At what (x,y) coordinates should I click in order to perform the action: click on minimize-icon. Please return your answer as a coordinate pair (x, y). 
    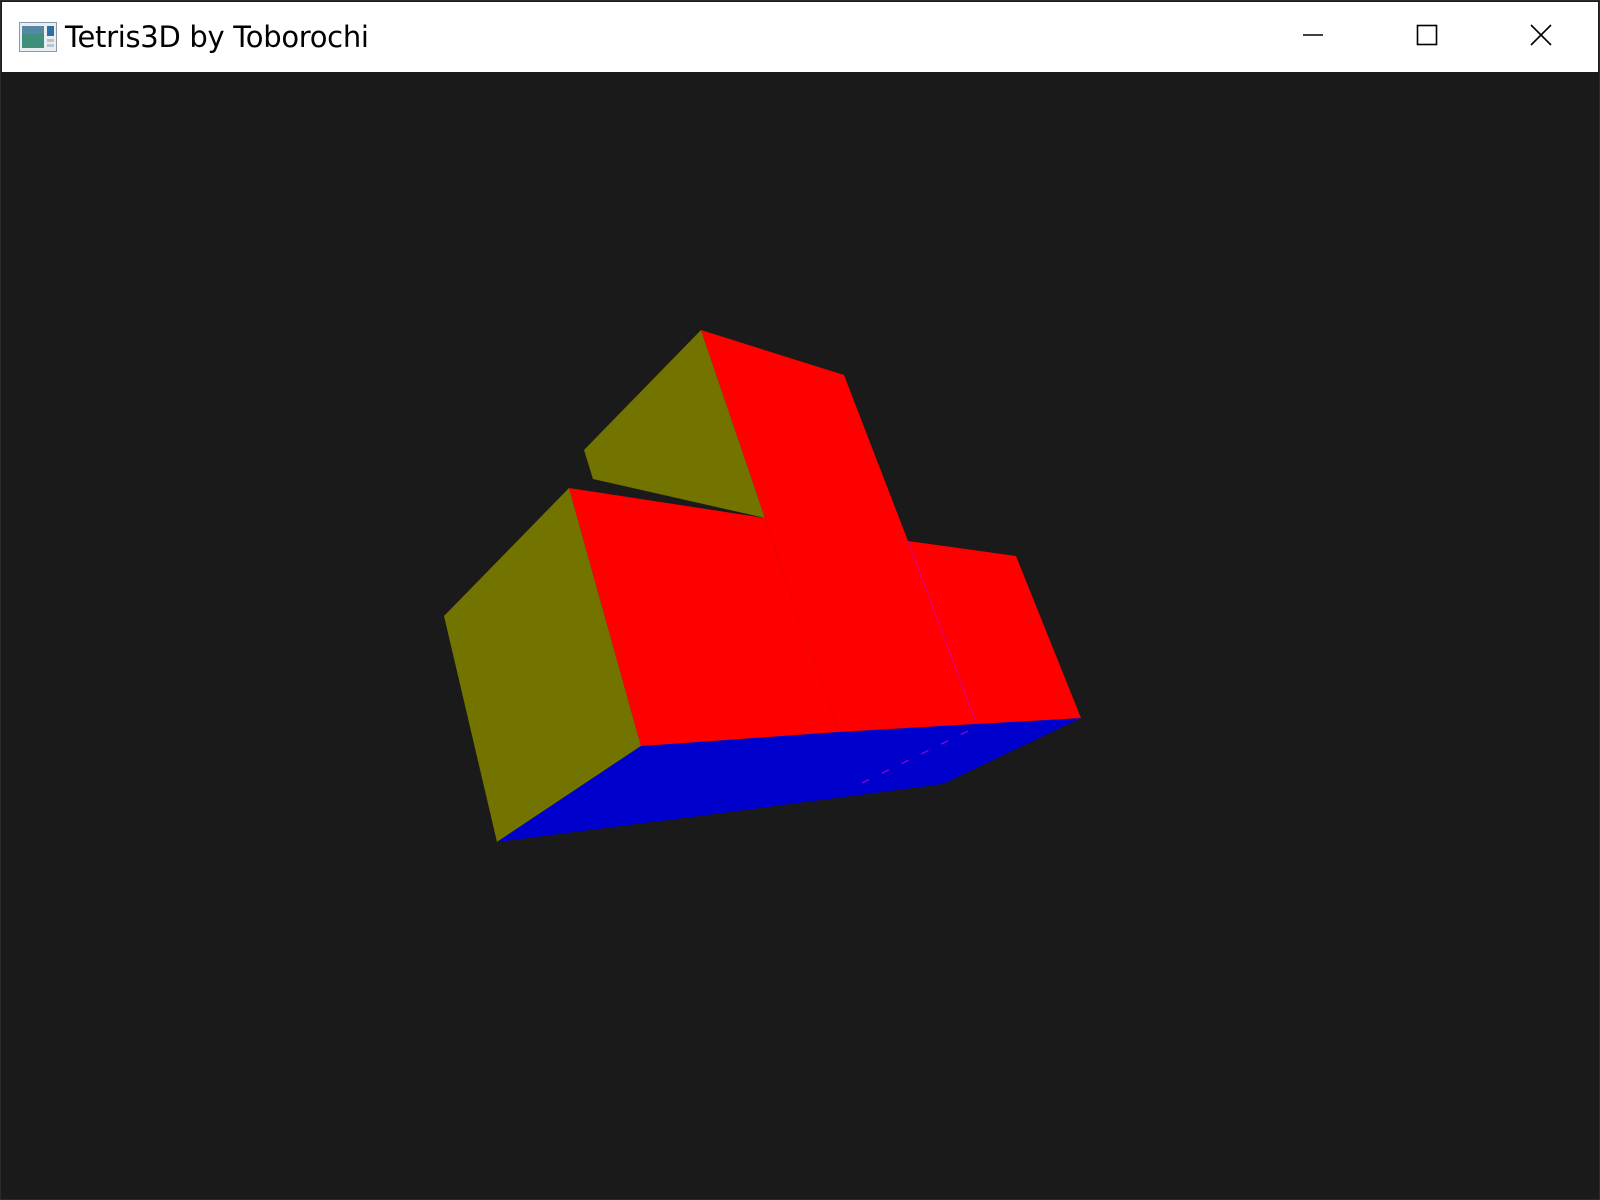
    Looking at the image, I should click on (1313, 37).